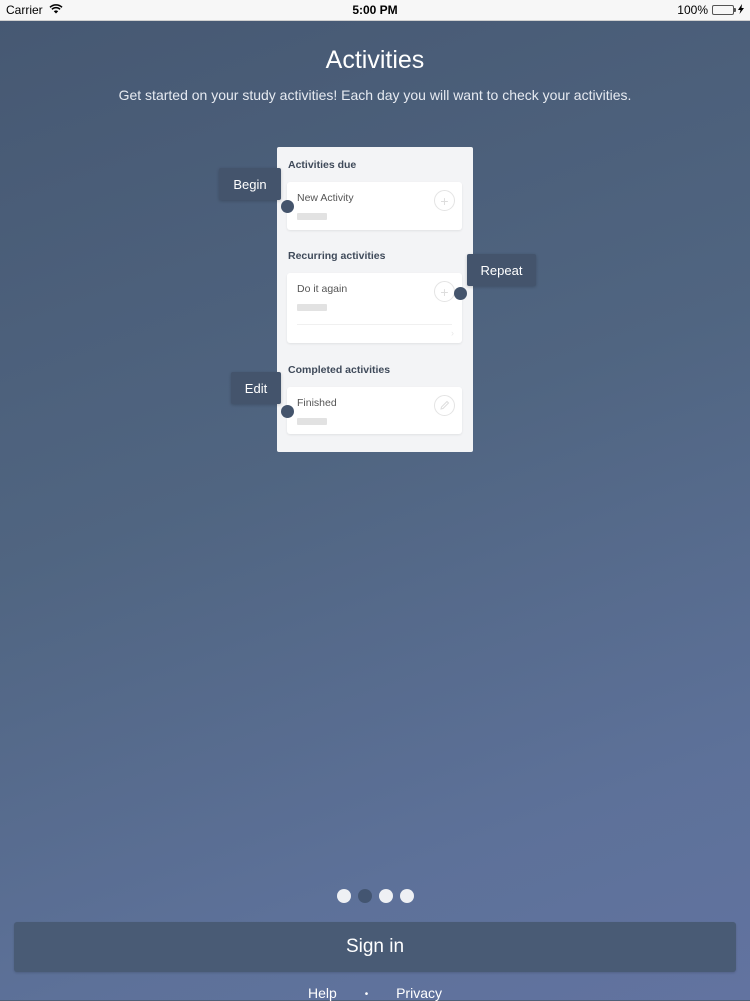  What do you see at coordinates (337, 256) in the screenshot?
I see `section-label-recurring: Recurring activities` at bounding box center [337, 256].